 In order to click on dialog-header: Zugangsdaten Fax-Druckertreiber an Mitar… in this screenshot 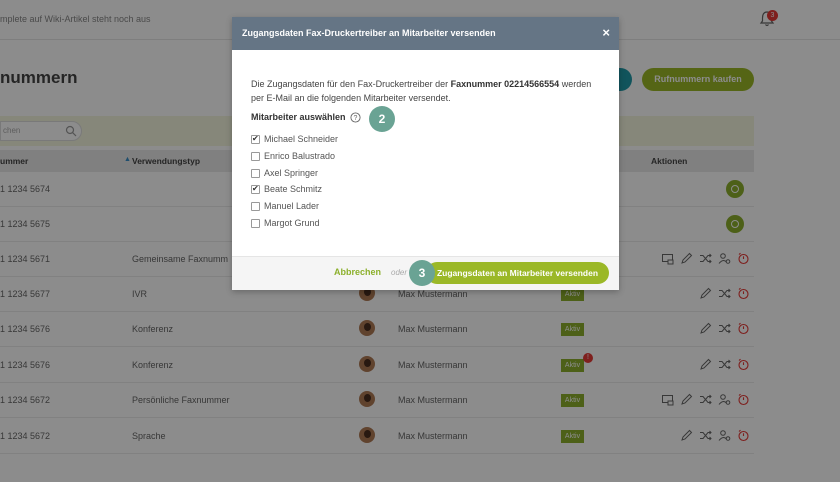, I will do `click(425, 33)`.